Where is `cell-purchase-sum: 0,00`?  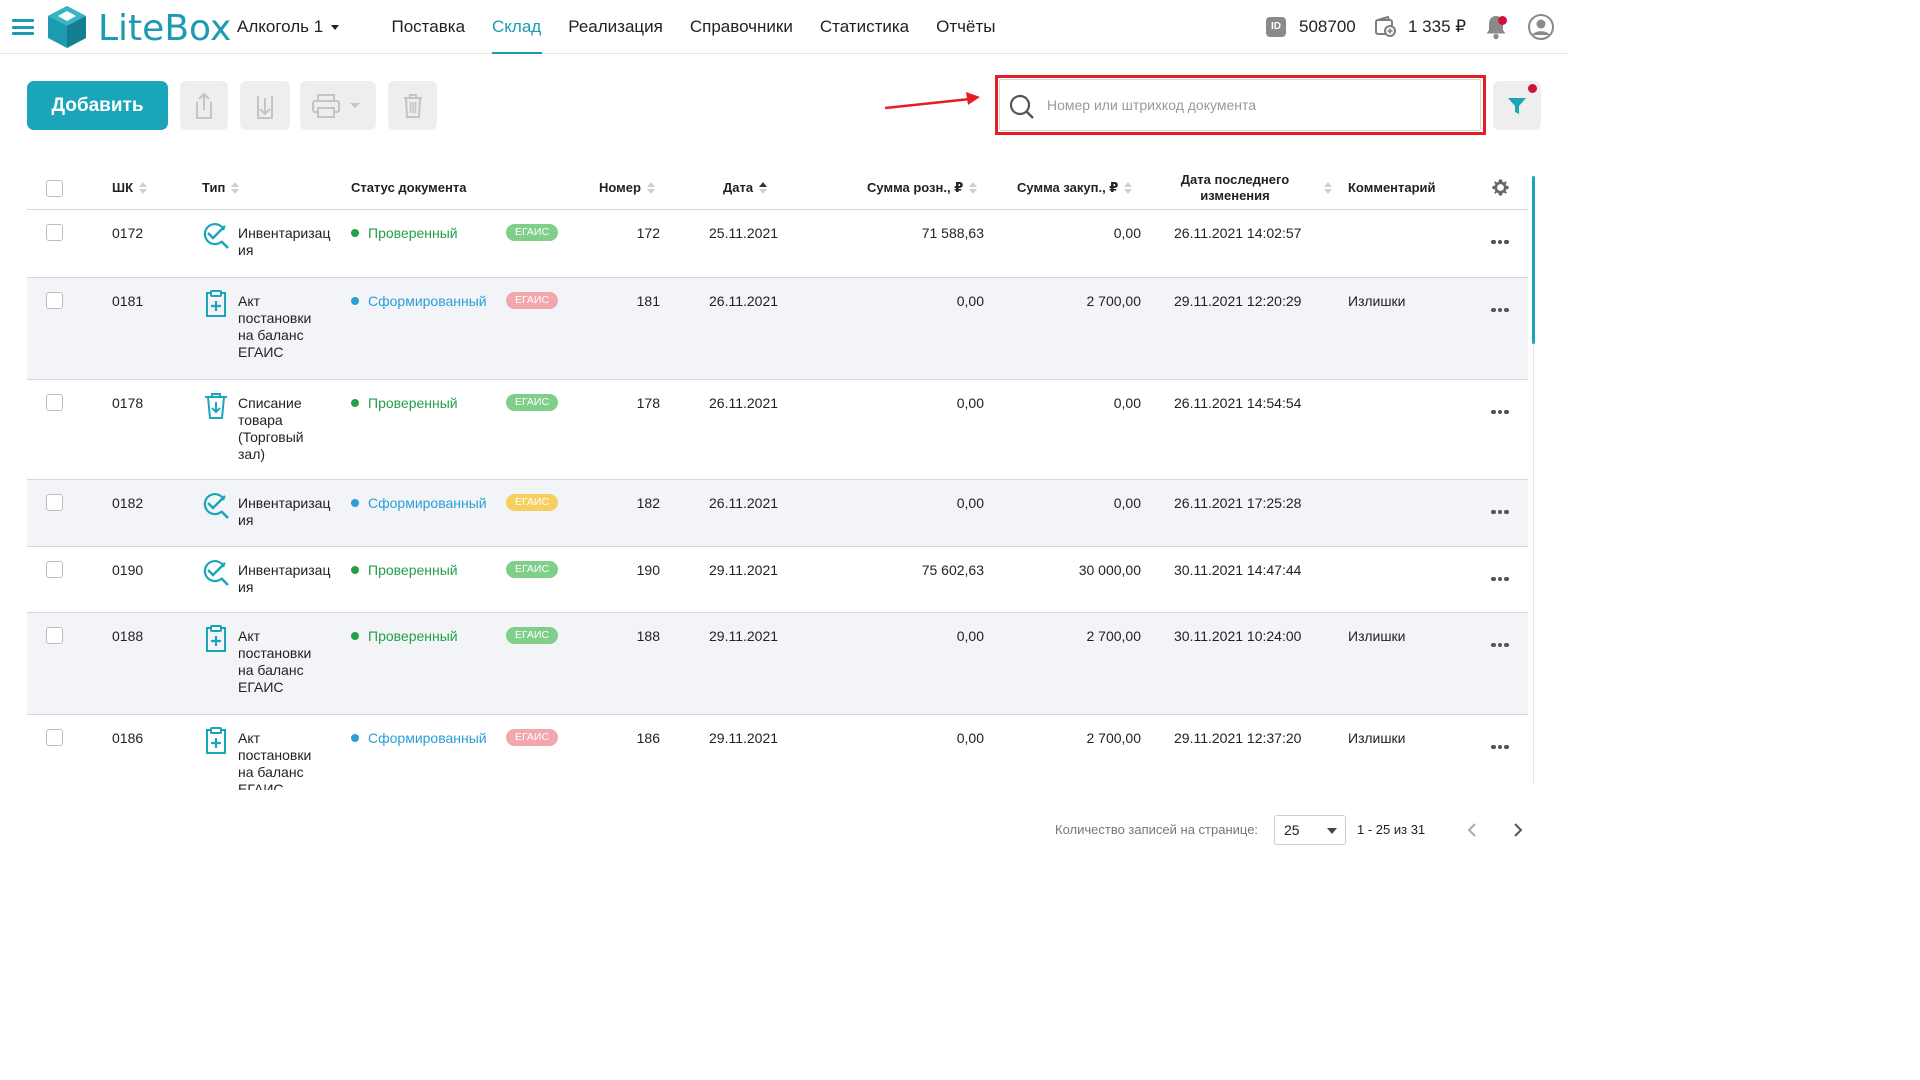 cell-purchase-sum: 0,00 is located at coordinates (1127, 233).